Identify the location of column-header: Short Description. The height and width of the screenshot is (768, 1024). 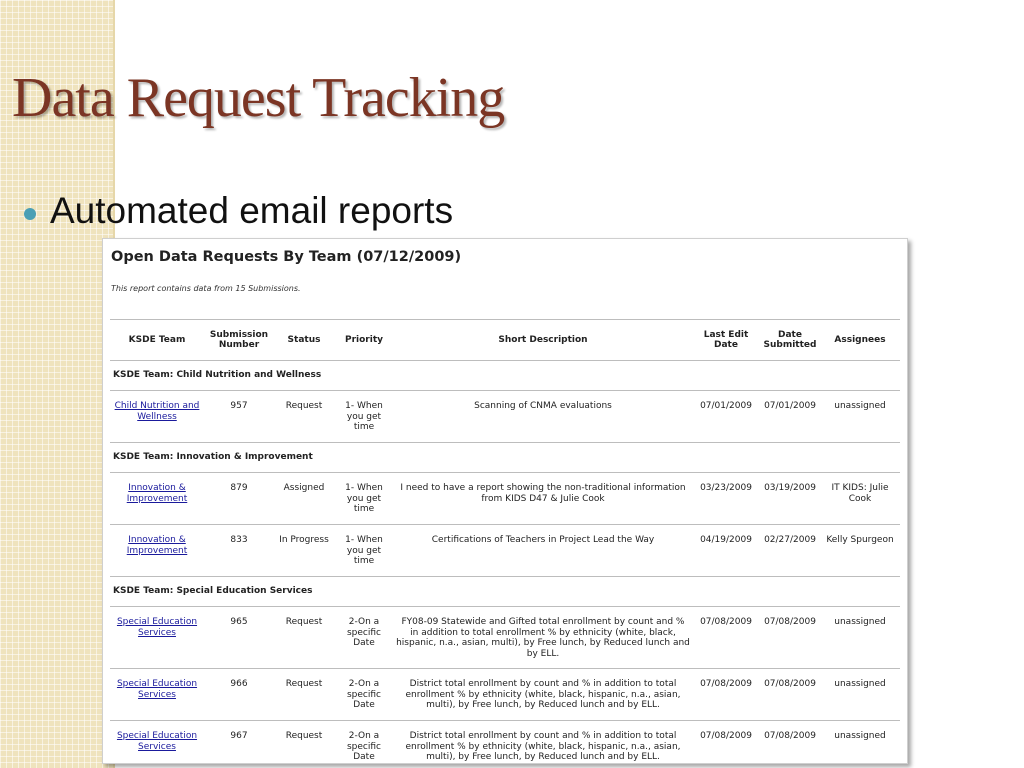
(543, 340).